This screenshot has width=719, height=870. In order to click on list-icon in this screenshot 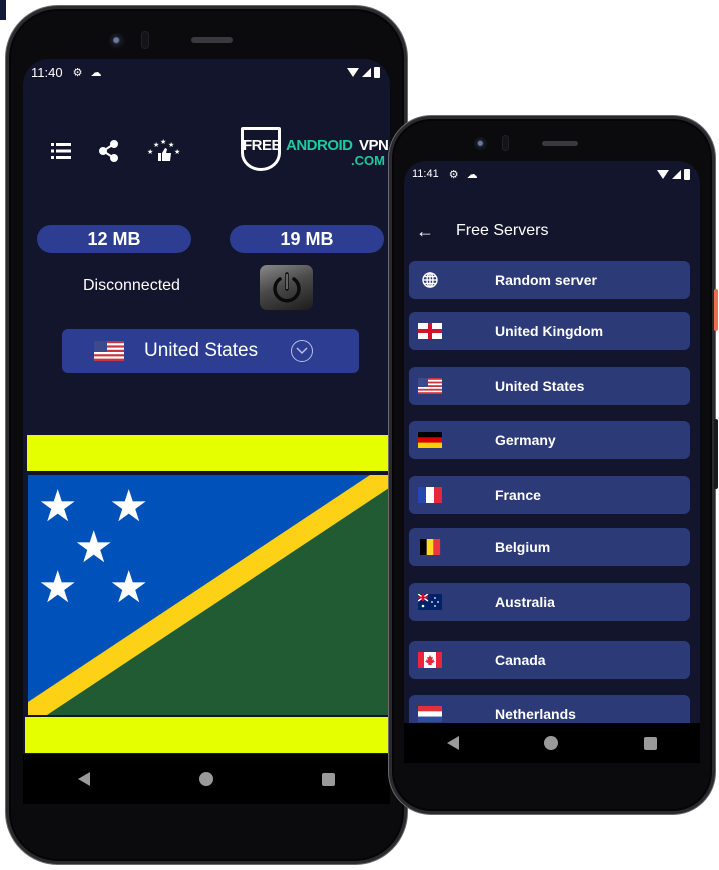, I will do `click(61, 151)`.